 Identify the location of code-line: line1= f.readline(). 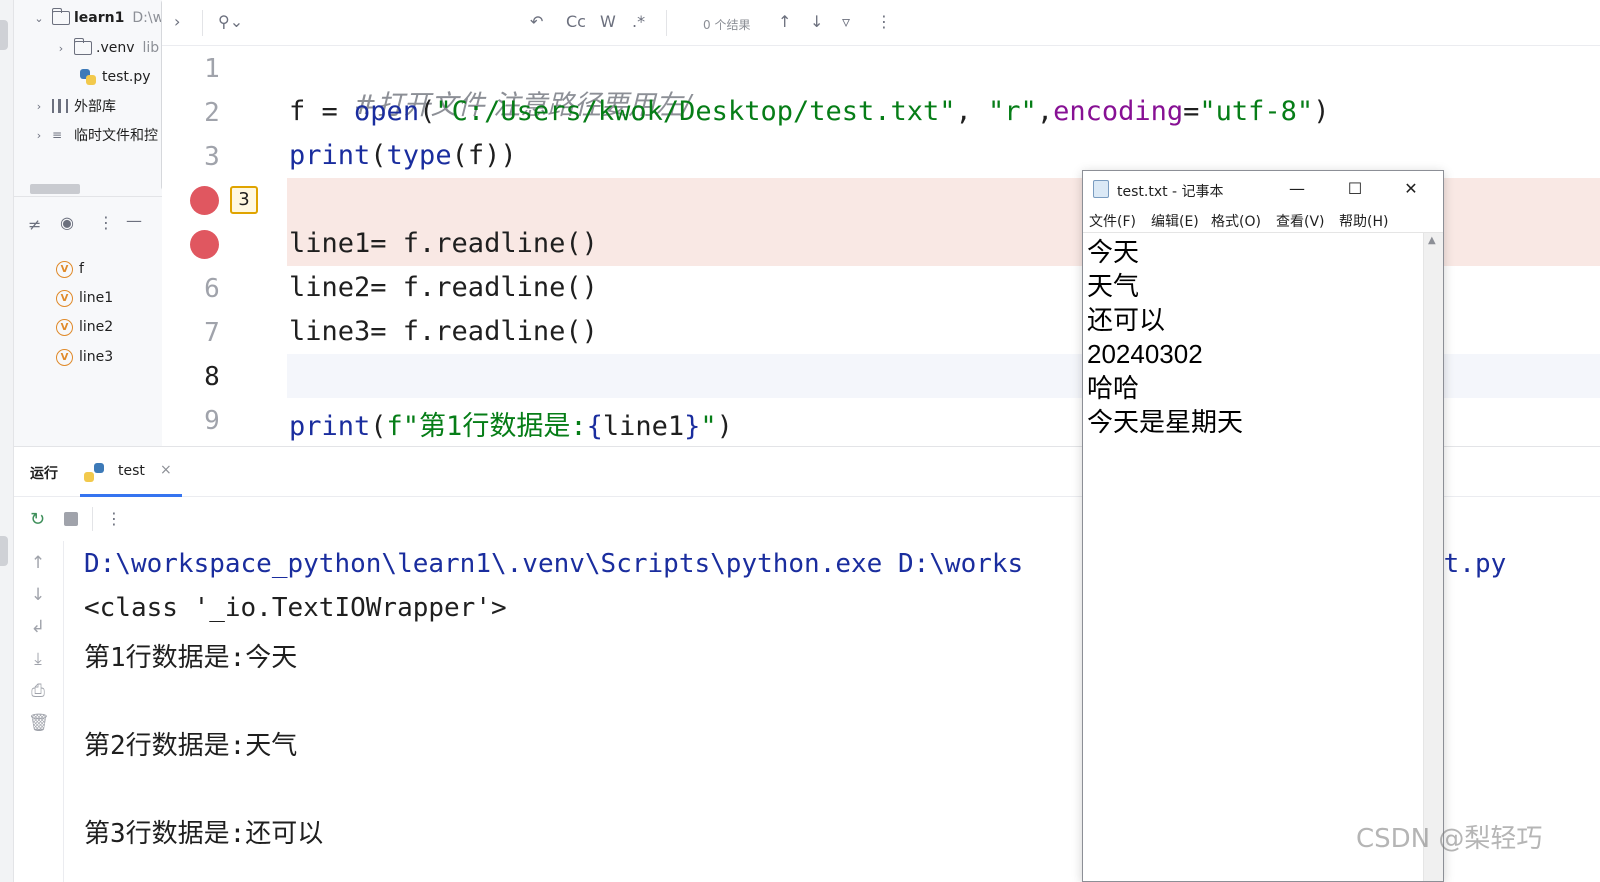
(443, 243).